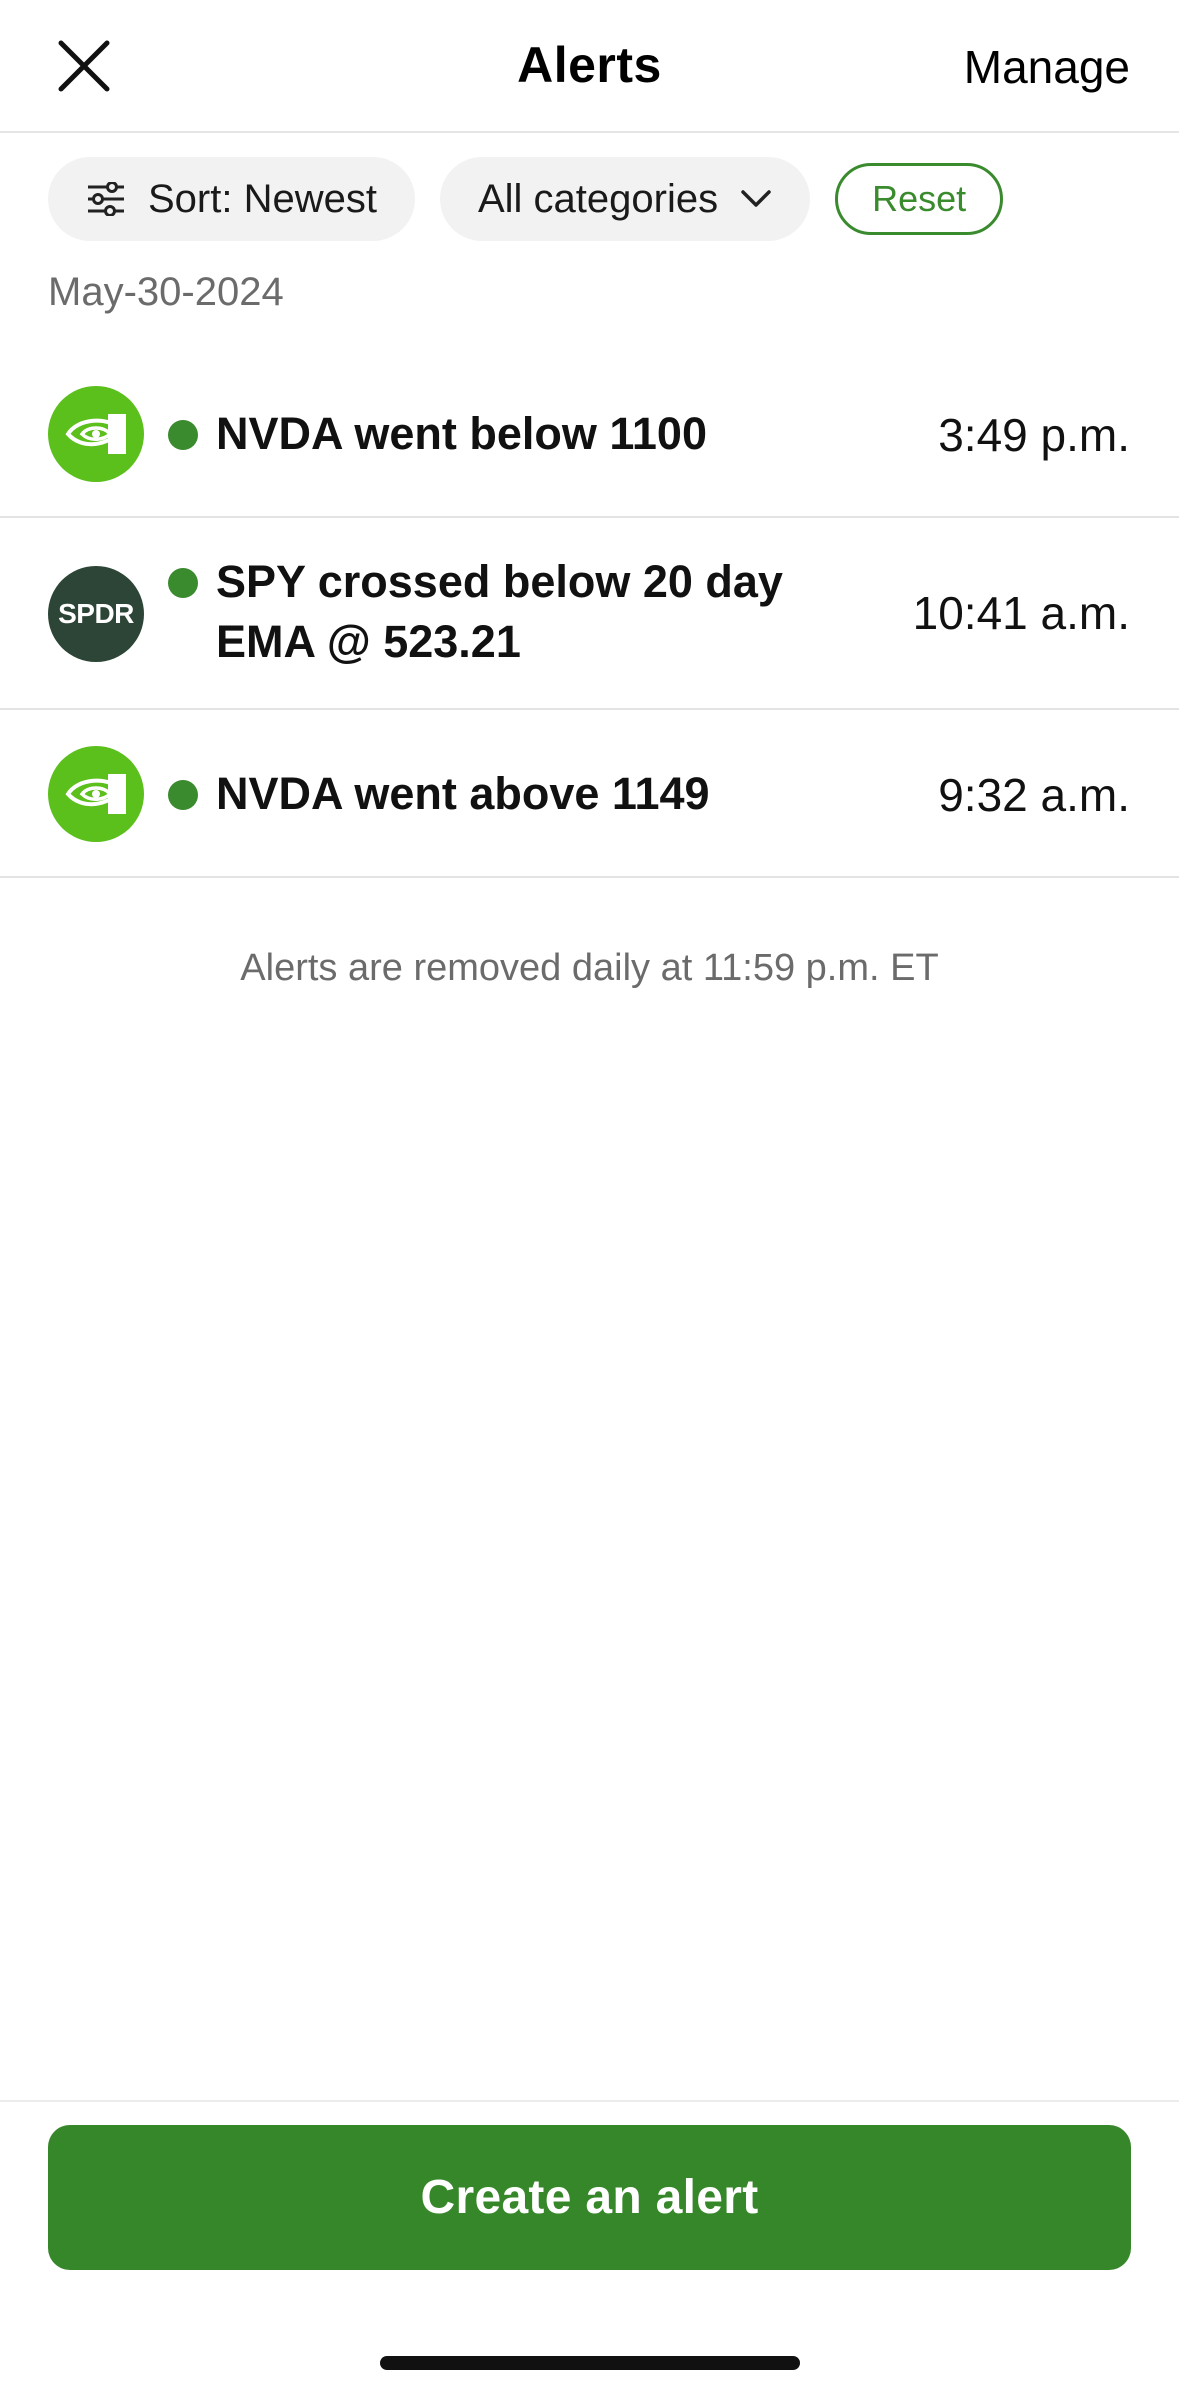 The width and height of the screenshot is (1179, 2396). What do you see at coordinates (1047, 67) in the screenshot?
I see `manage-button: Manage` at bounding box center [1047, 67].